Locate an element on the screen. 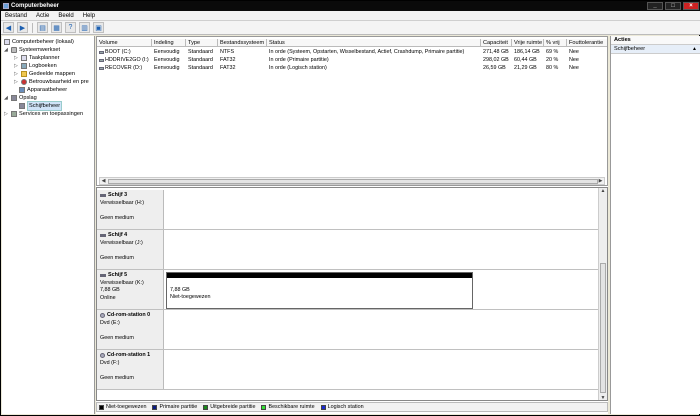 Image resolution: width=700 pixels, height=416 pixels. col-capaciteit: Capaciteit is located at coordinates (496, 43).